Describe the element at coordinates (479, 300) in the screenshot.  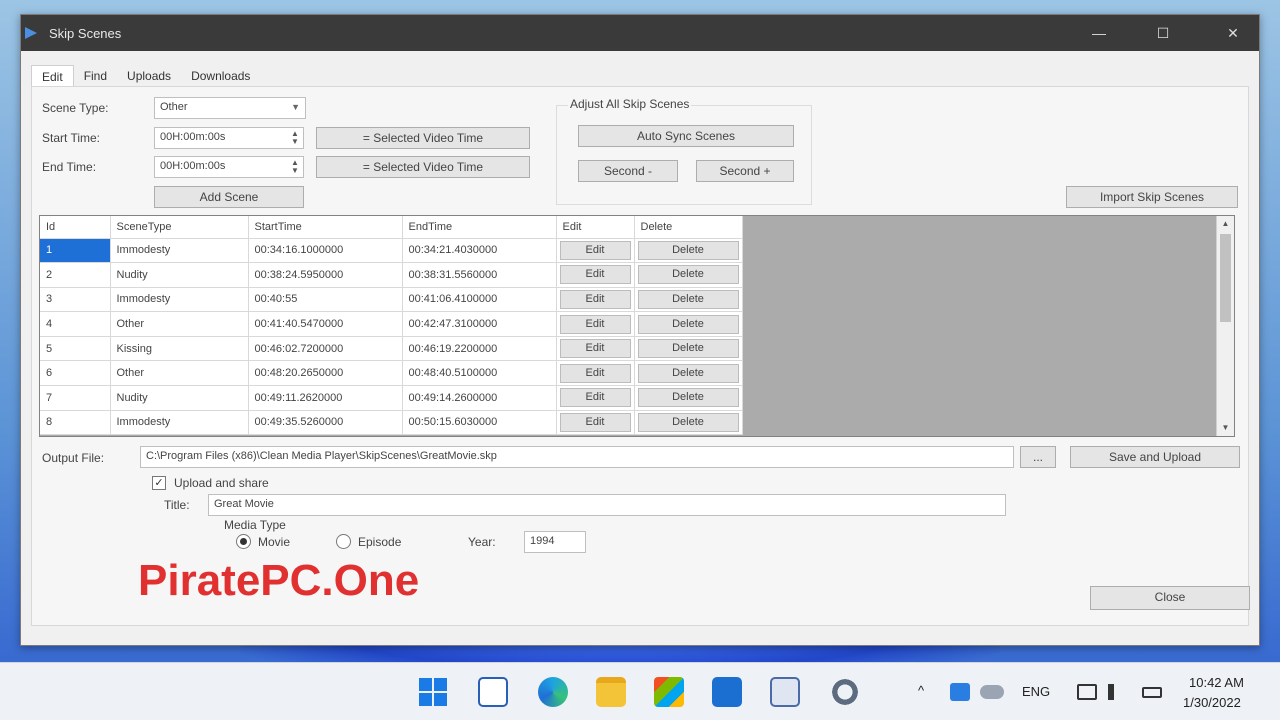
I see `end-time-cell: 00:41:06.4100000` at that location.